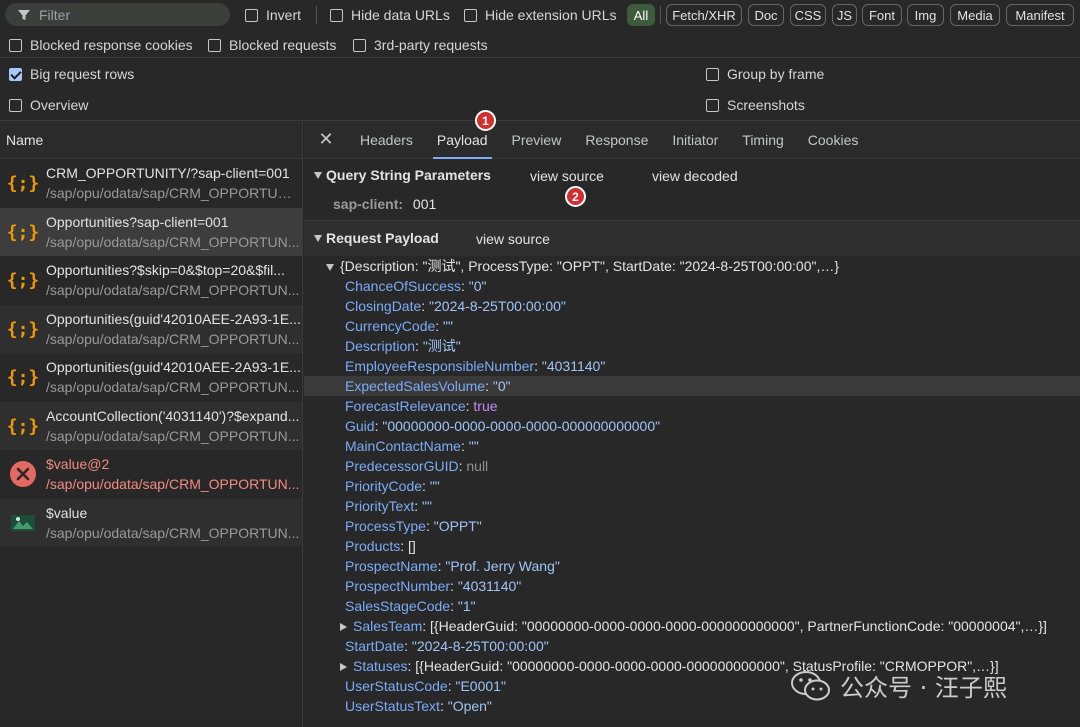  What do you see at coordinates (398, 586) in the screenshot?
I see `payload-key: ProspectNumber` at bounding box center [398, 586].